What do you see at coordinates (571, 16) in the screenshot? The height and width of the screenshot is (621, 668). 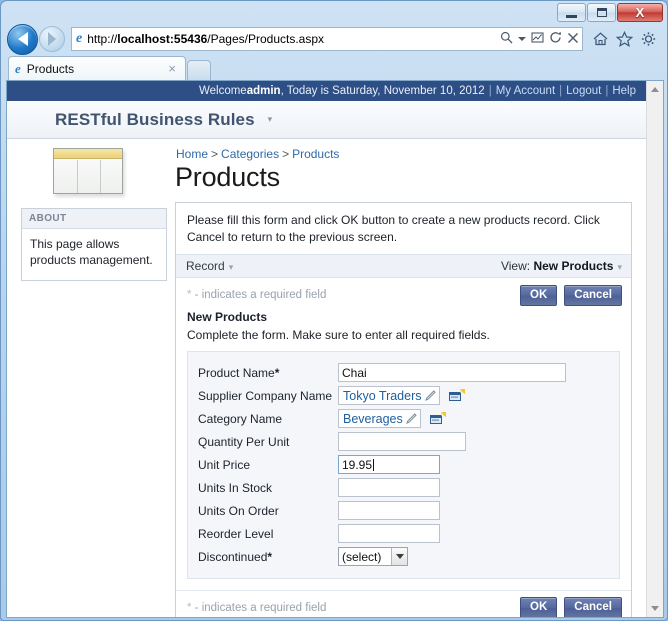 I see `minimize-icon` at bounding box center [571, 16].